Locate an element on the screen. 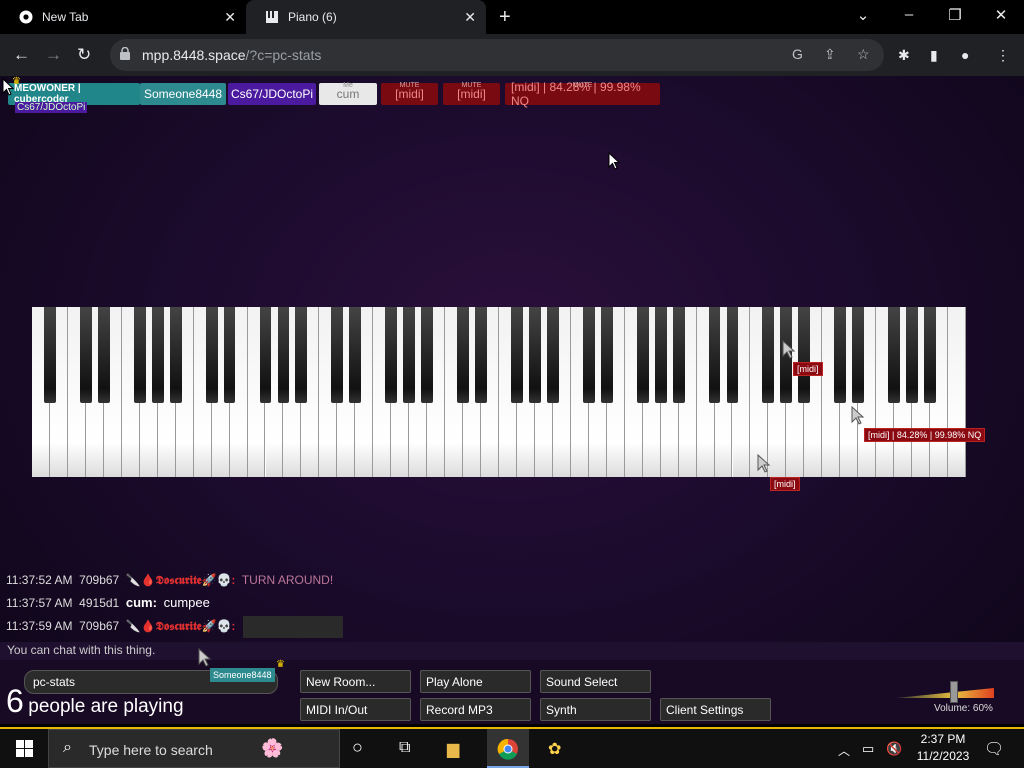 The image size is (1024, 768). clock-time: 2:37 PM is located at coordinates (943, 739).